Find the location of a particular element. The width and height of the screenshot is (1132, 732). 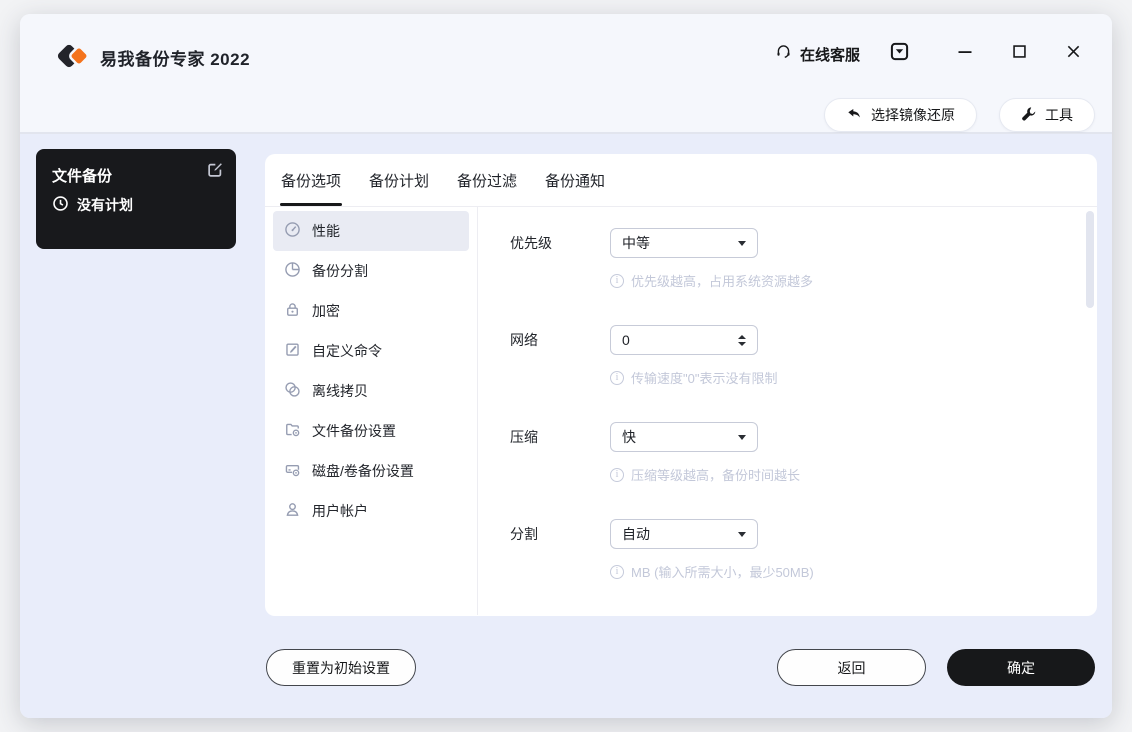

discs-icon is located at coordinates (292, 391).